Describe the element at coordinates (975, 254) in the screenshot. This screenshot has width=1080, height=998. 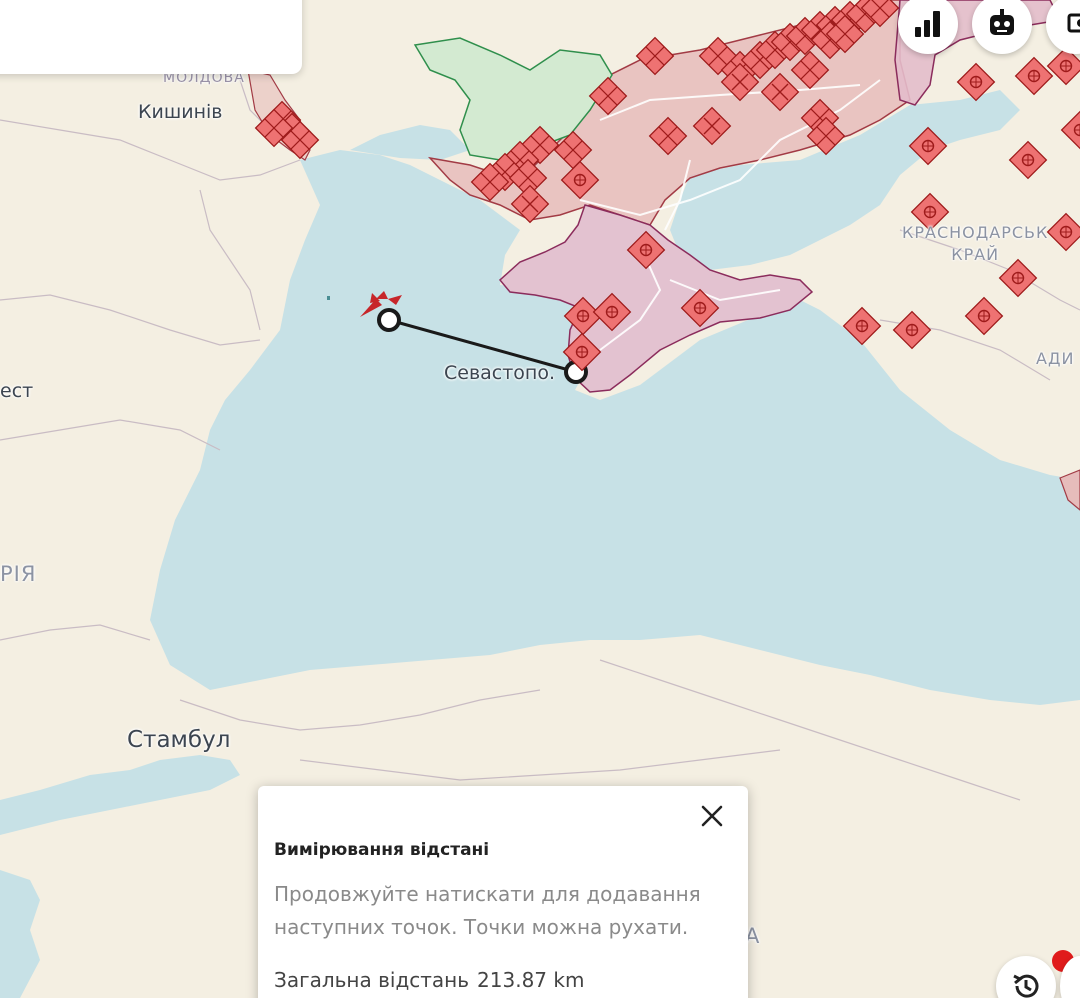
I see `label-krasnodar-line2: КРАЙ` at that location.